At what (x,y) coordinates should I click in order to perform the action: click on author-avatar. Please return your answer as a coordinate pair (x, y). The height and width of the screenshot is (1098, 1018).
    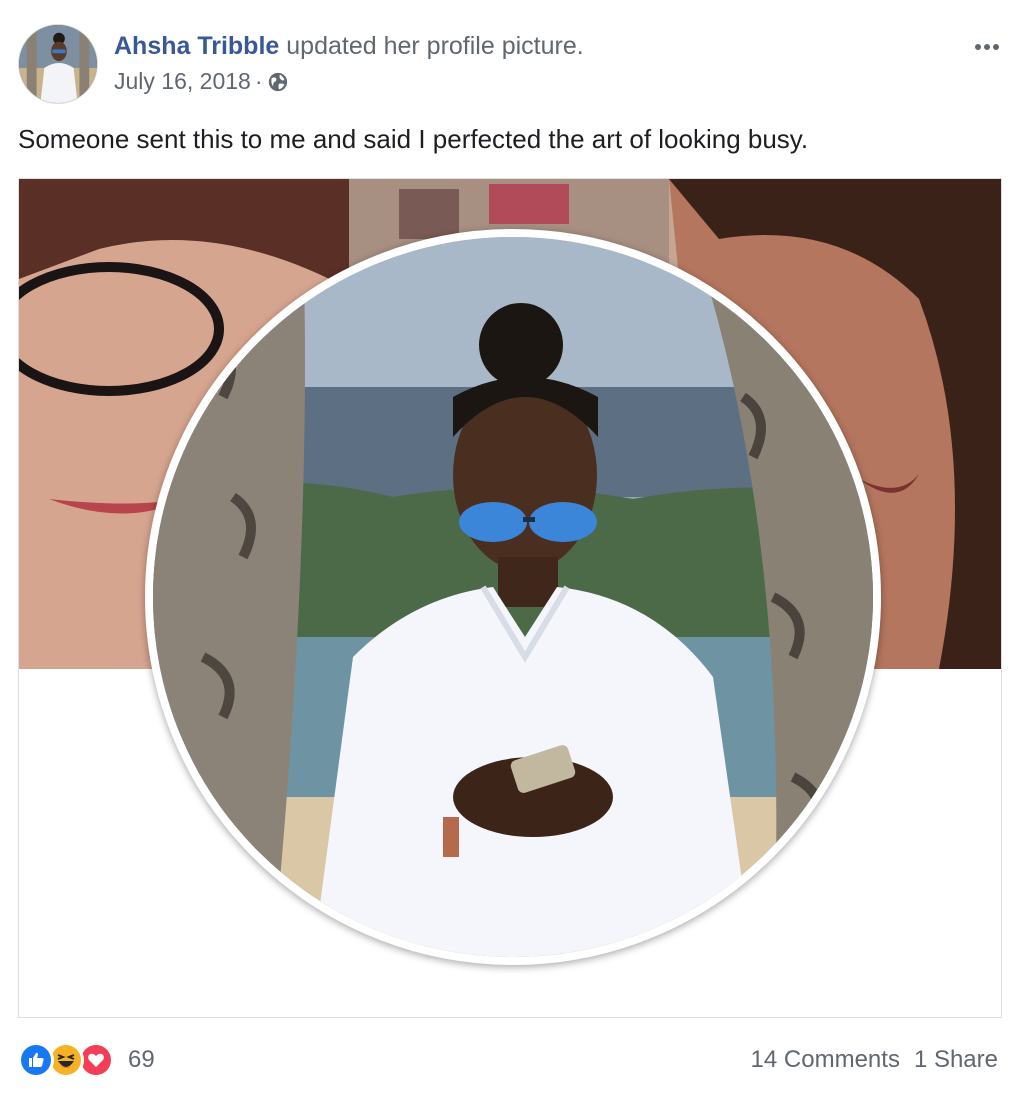
    Looking at the image, I should click on (58, 64).